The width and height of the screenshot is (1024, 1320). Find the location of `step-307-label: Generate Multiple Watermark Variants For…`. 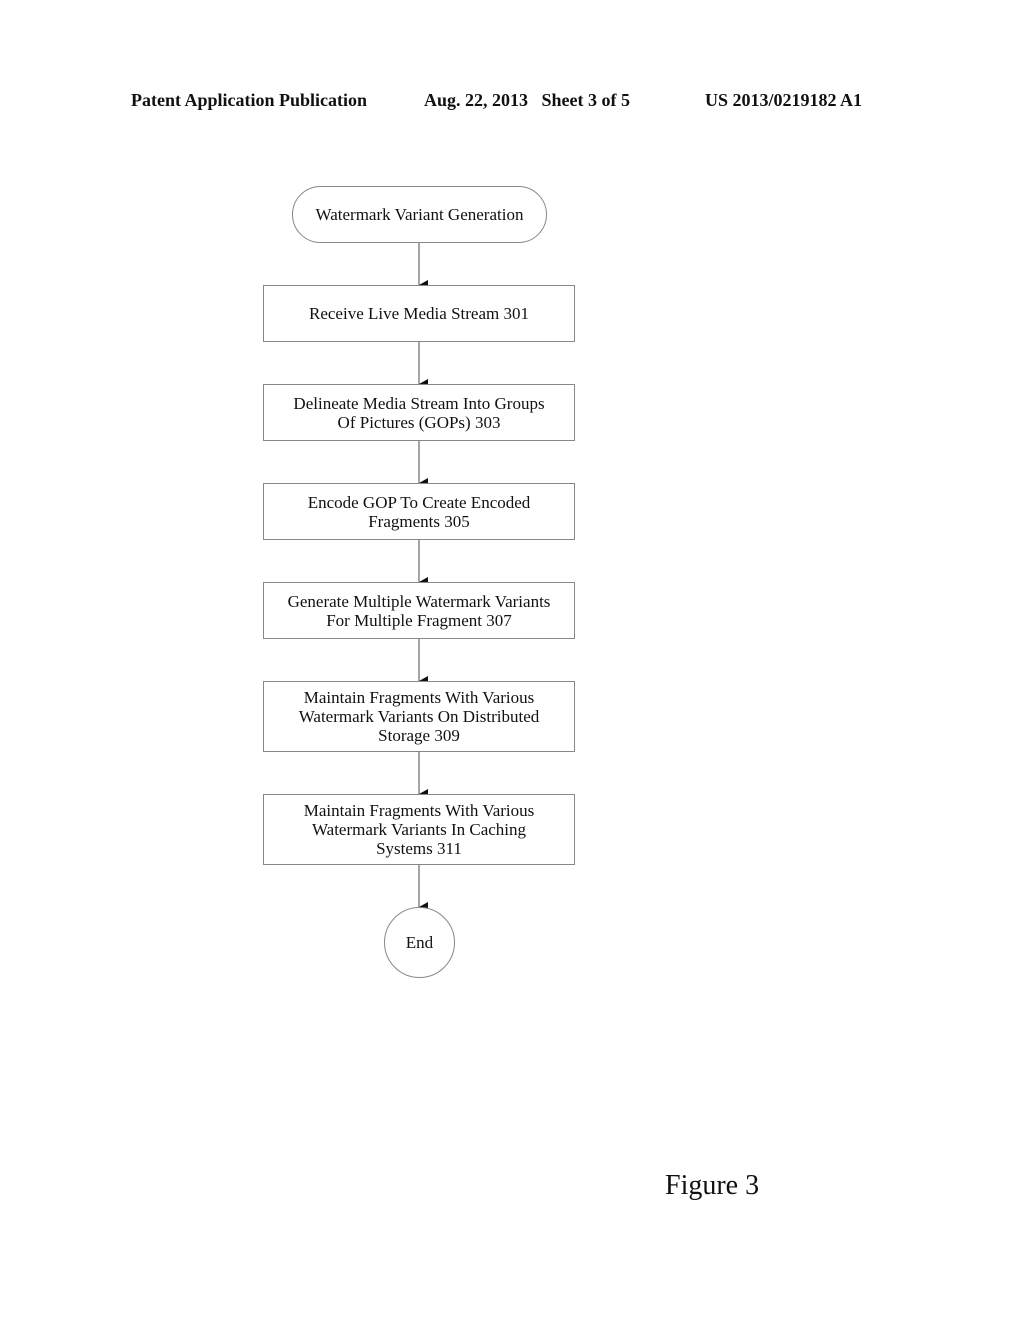

step-307-label: Generate Multiple Watermark Variants For… is located at coordinates (419, 610).